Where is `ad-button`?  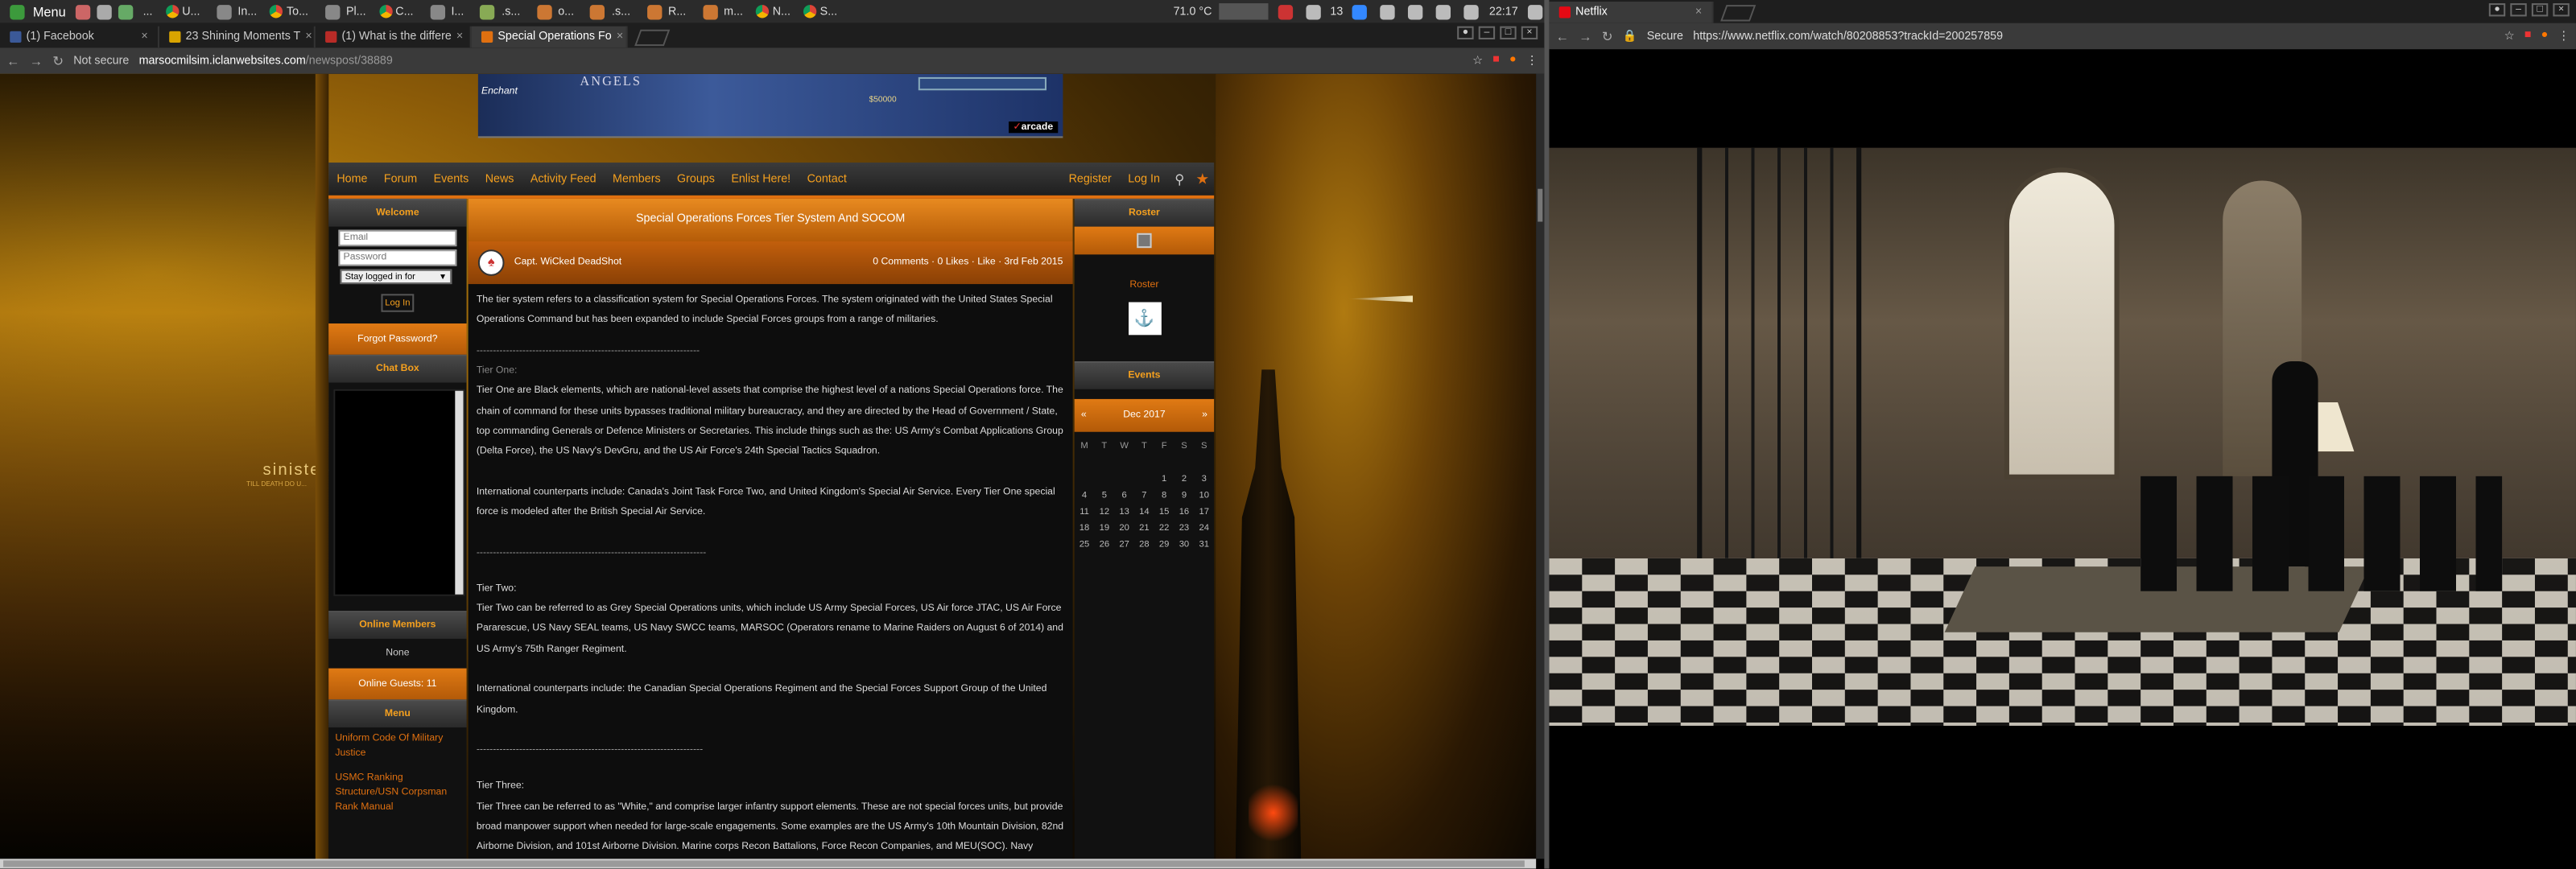
ad-button is located at coordinates (982, 83).